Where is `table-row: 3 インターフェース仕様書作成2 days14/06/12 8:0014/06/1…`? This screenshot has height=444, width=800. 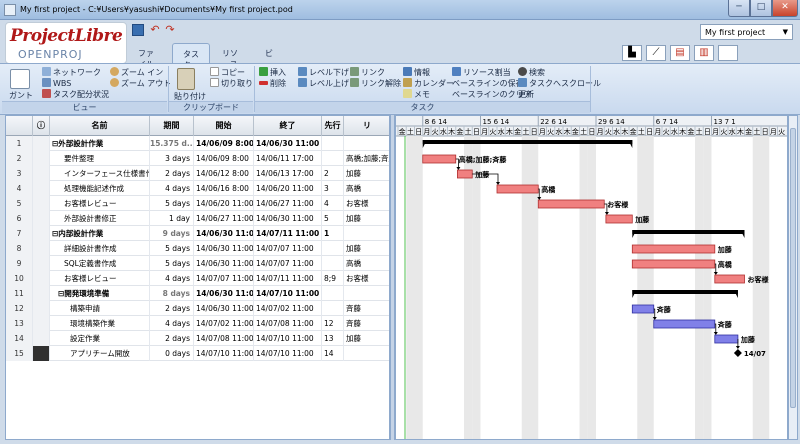 table-row: 3 インターフェース仕様書作成2 days14/06/12 8:0014/06/1… is located at coordinates (197, 173).